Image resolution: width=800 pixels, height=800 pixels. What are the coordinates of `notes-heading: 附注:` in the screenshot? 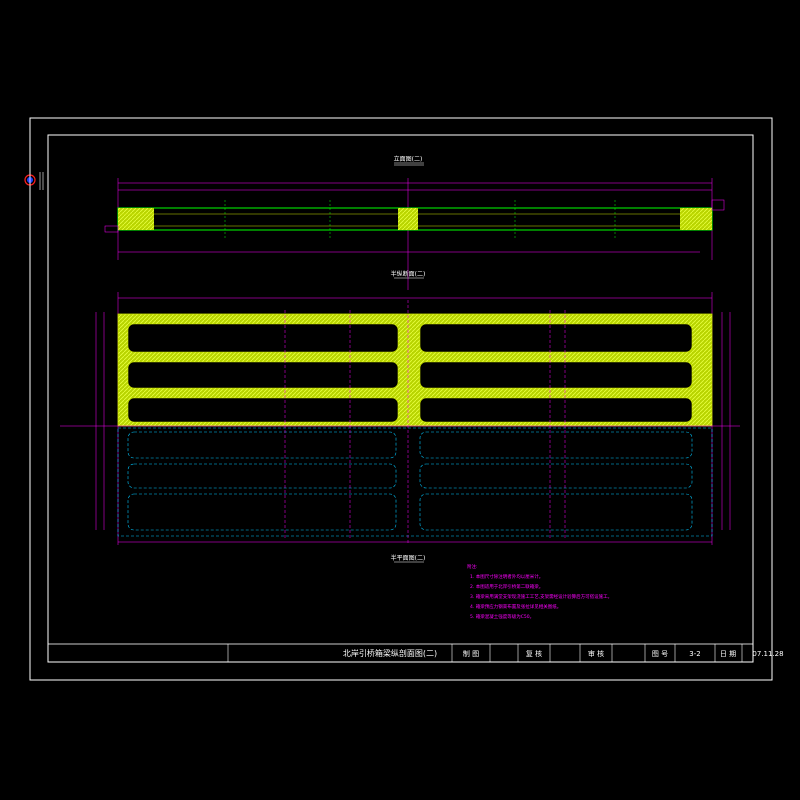 It's located at (472, 566).